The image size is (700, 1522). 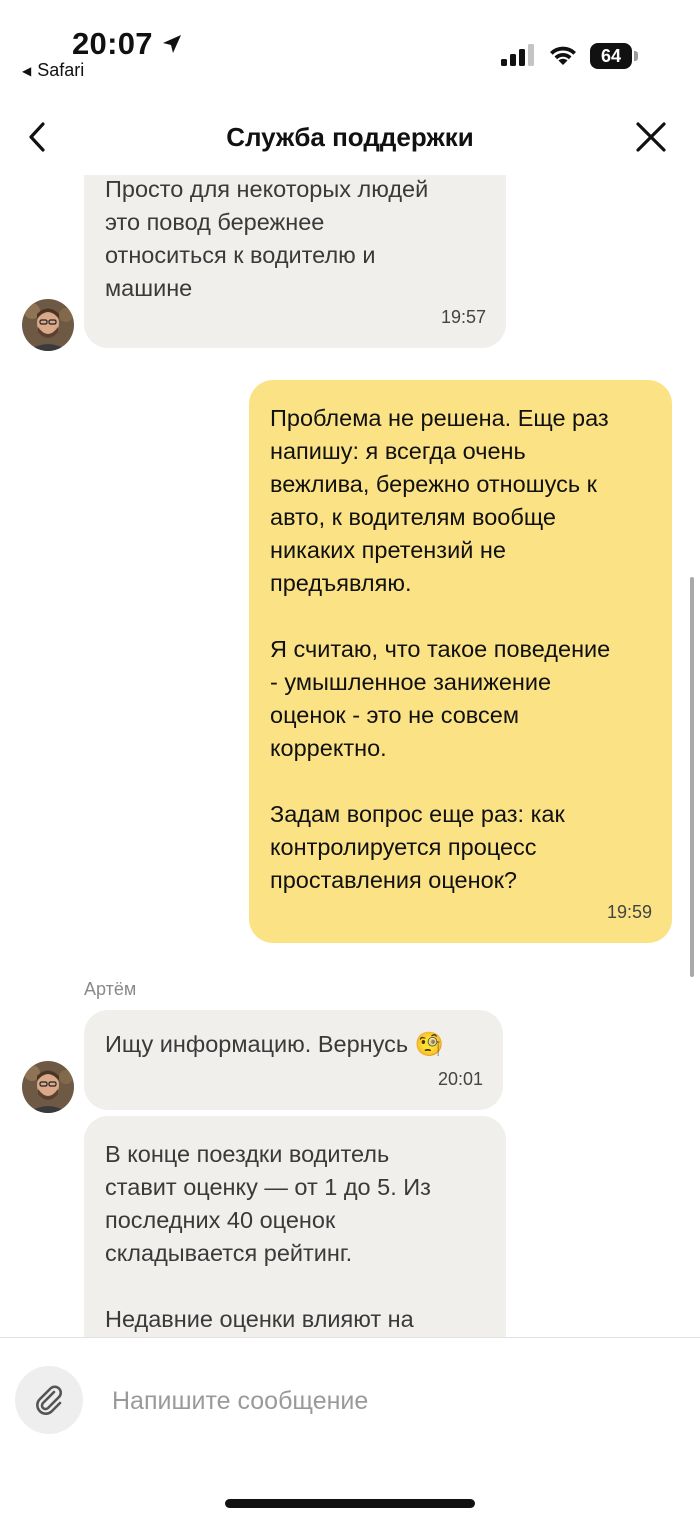 What do you see at coordinates (460, 1079) in the screenshot?
I see `message-time: 20:01` at bounding box center [460, 1079].